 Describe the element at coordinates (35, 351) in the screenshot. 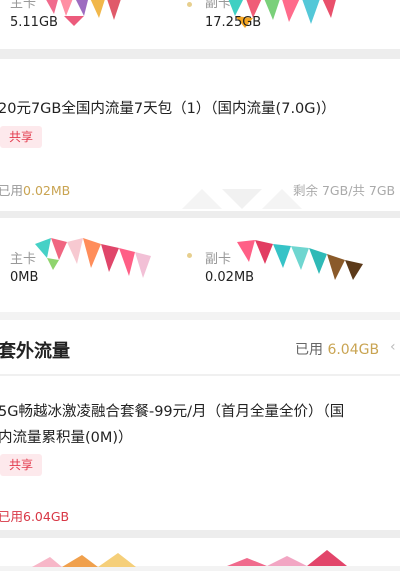

I see `section-title: 套外流量` at that location.